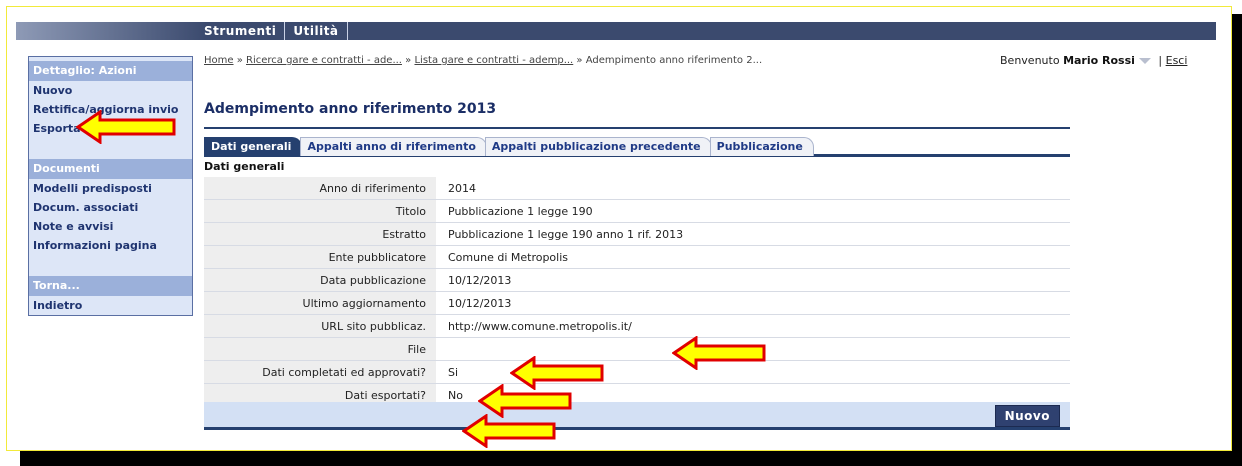 The width and height of the screenshot is (1242, 466). Describe the element at coordinates (110, 71) in the screenshot. I see `sidebar-section-azioni: Dettaglio: Azioni` at that location.